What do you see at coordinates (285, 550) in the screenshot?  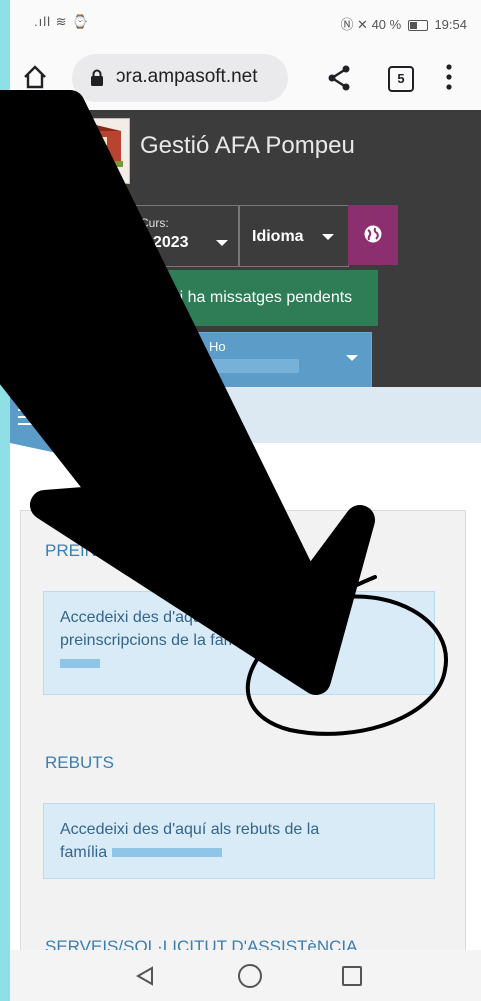 I see `section-title-tail: ATS` at bounding box center [285, 550].